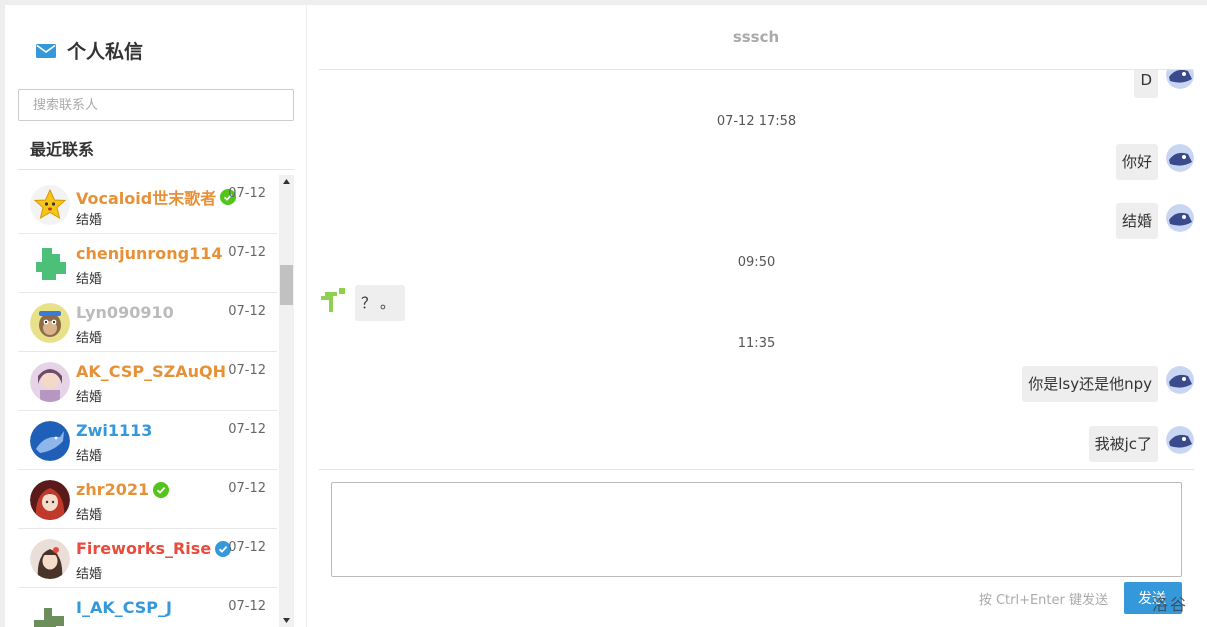 The image size is (1207, 627). I want to click on contact-list-scrollbar, so click(286, 401).